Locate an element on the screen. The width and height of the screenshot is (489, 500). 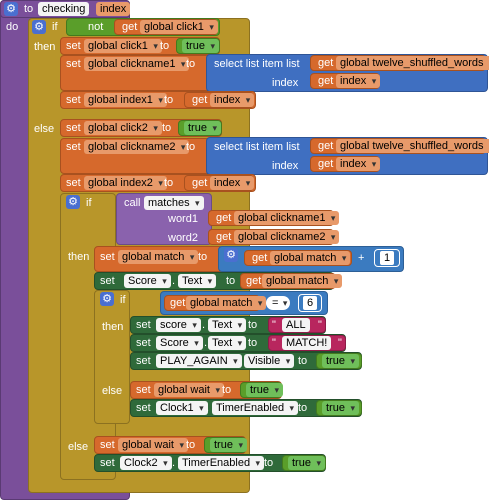
component-dropdown: PLAY_AGAIN is located at coordinates (199, 361).